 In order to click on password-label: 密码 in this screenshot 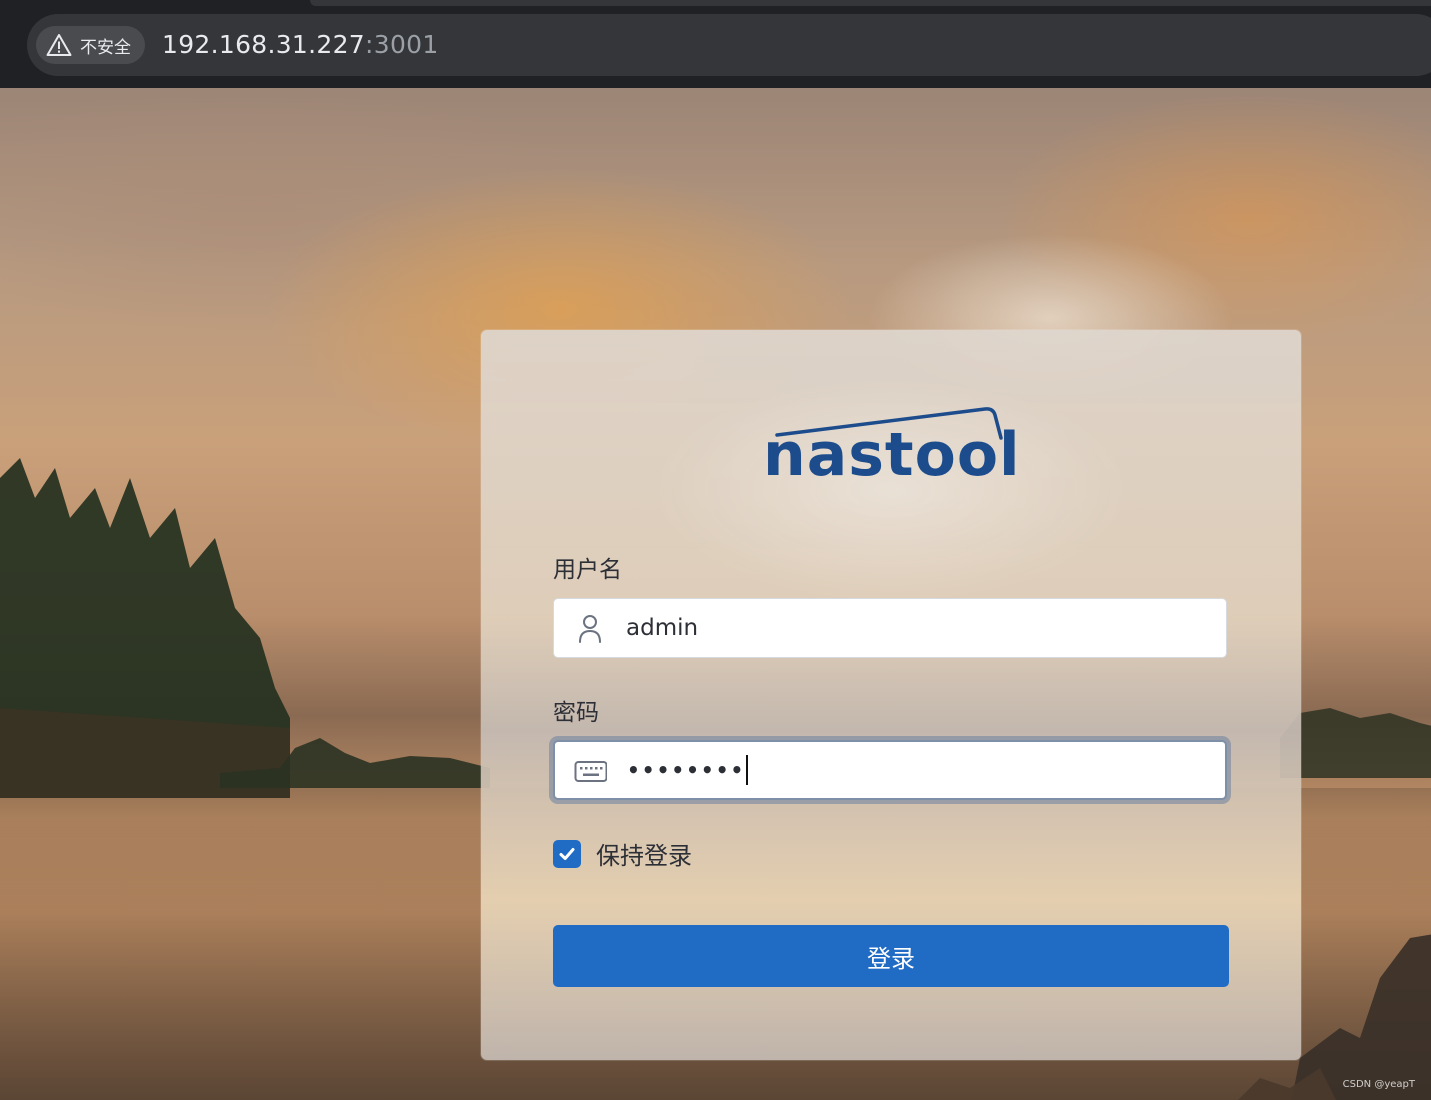, I will do `click(576, 713)`.